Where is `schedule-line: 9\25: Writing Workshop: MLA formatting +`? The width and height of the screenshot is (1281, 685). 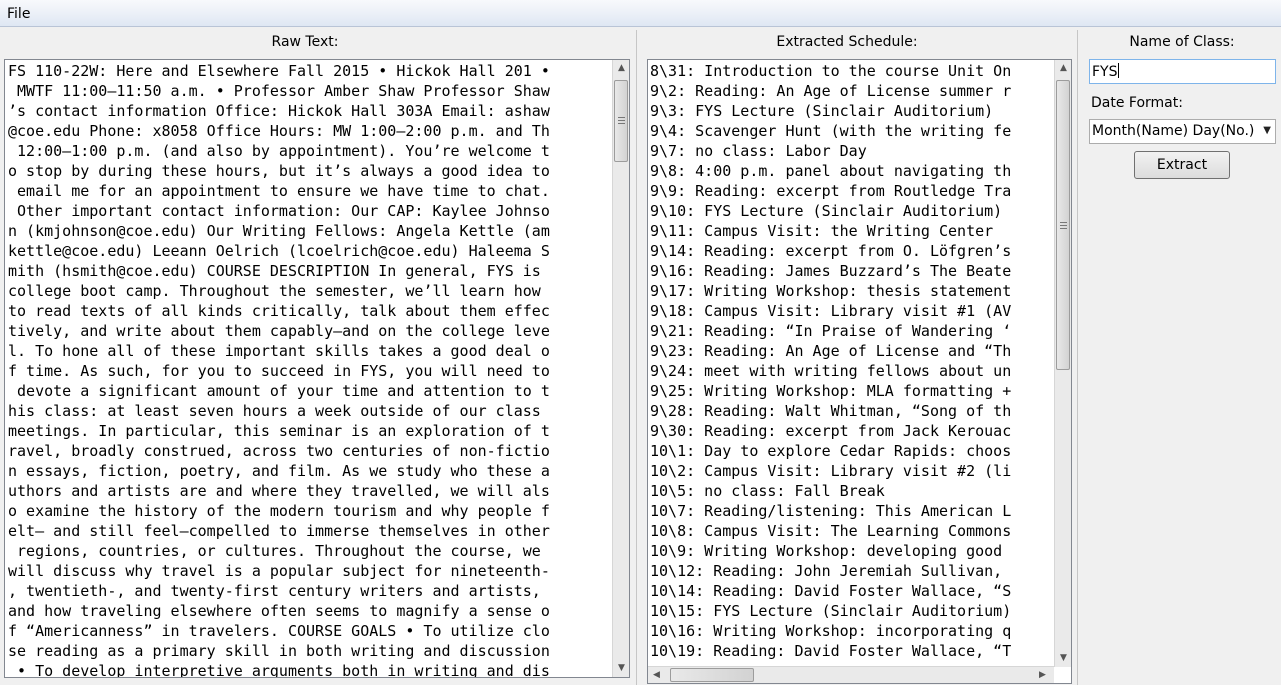 schedule-line: 9\25: Writing Workshop: MLA formatting + is located at coordinates (831, 391).